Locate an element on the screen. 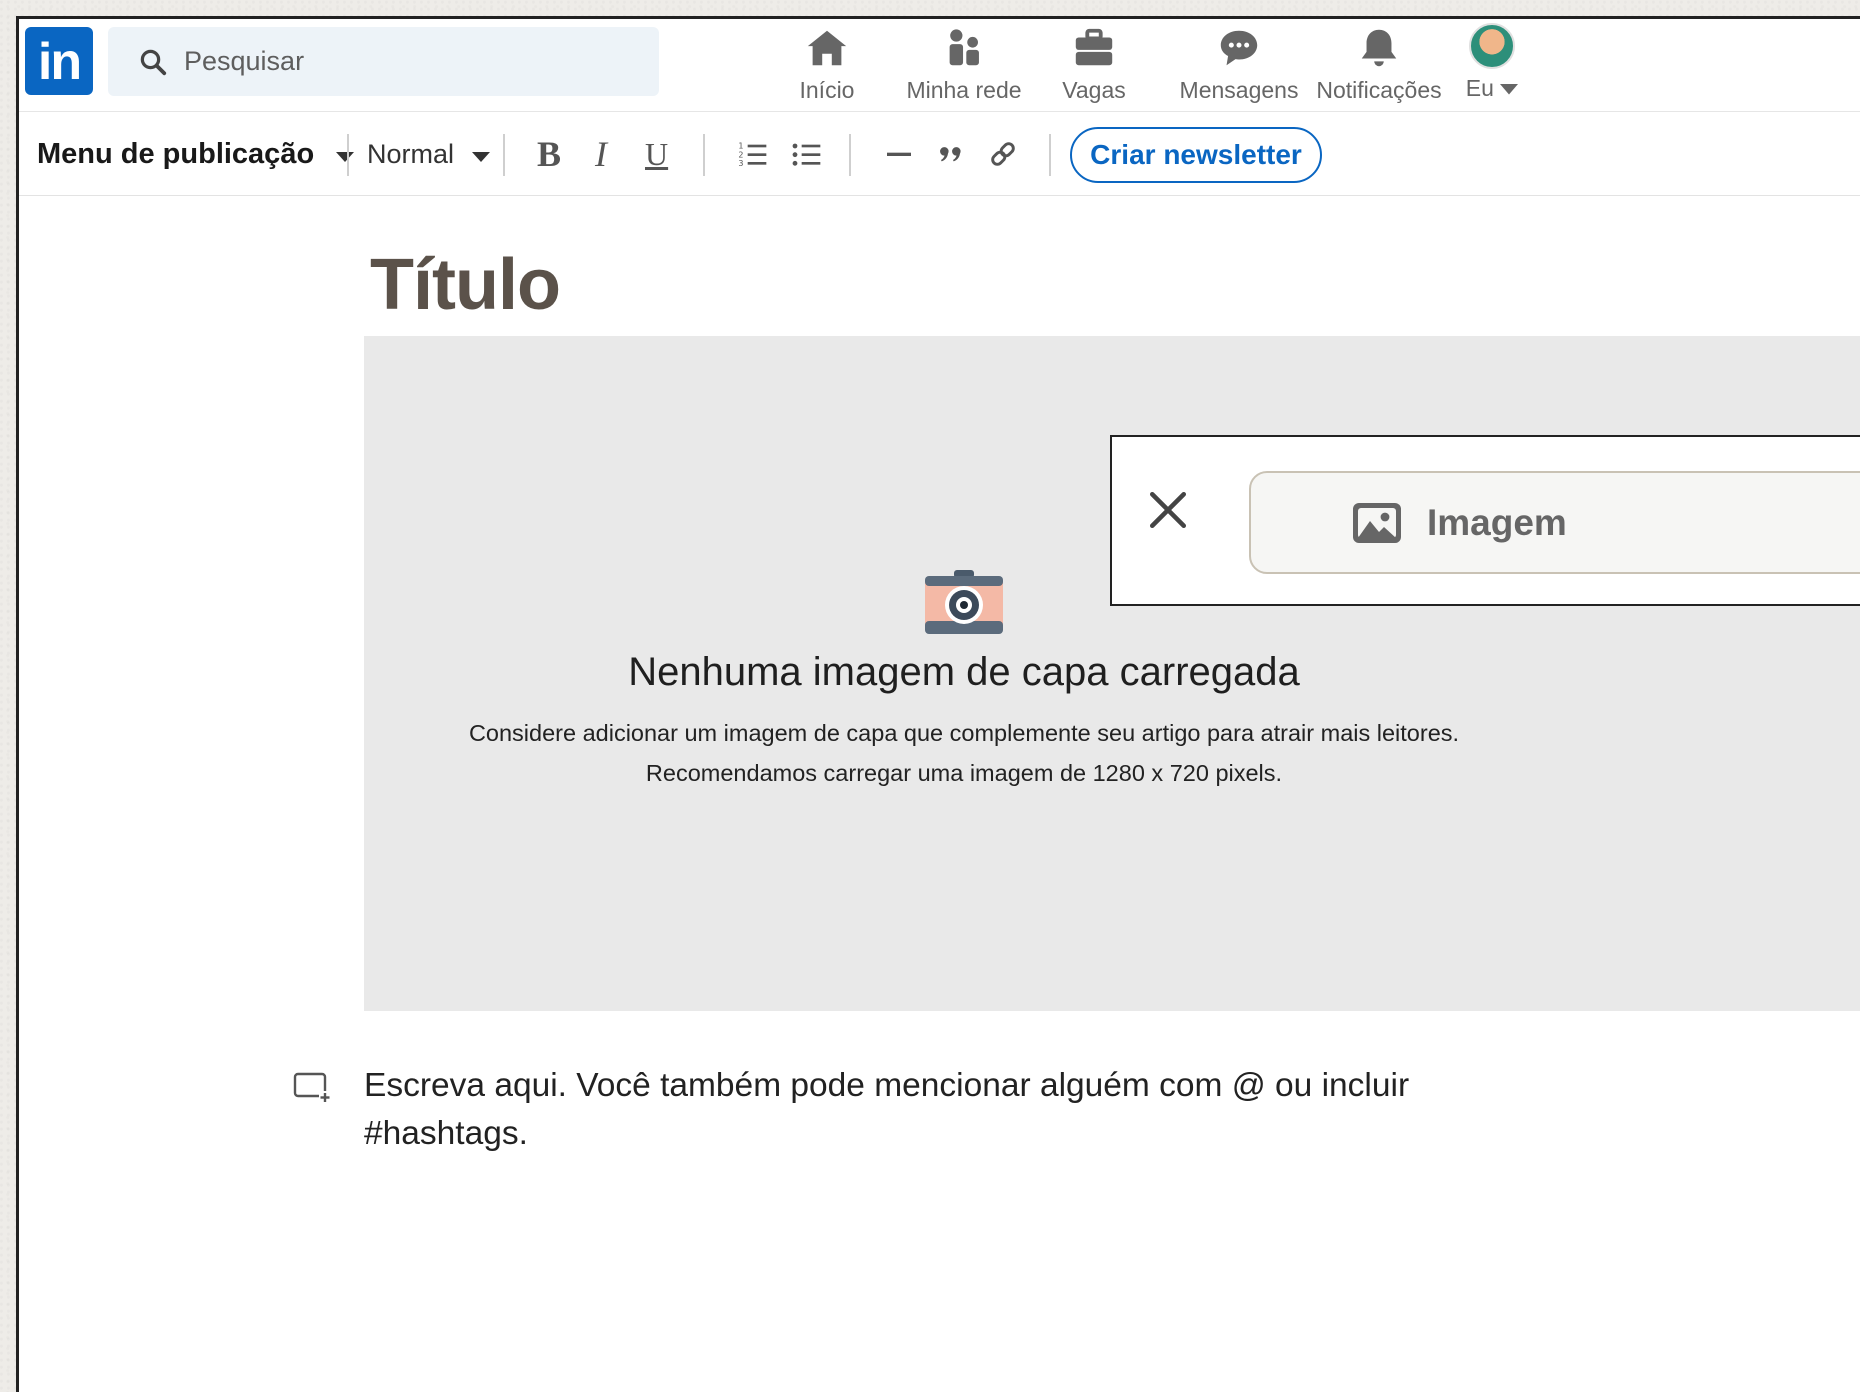 The width and height of the screenshot is (1860, 1392). nav-label-notifications: Notificações is located at coordinates (1379, 90).